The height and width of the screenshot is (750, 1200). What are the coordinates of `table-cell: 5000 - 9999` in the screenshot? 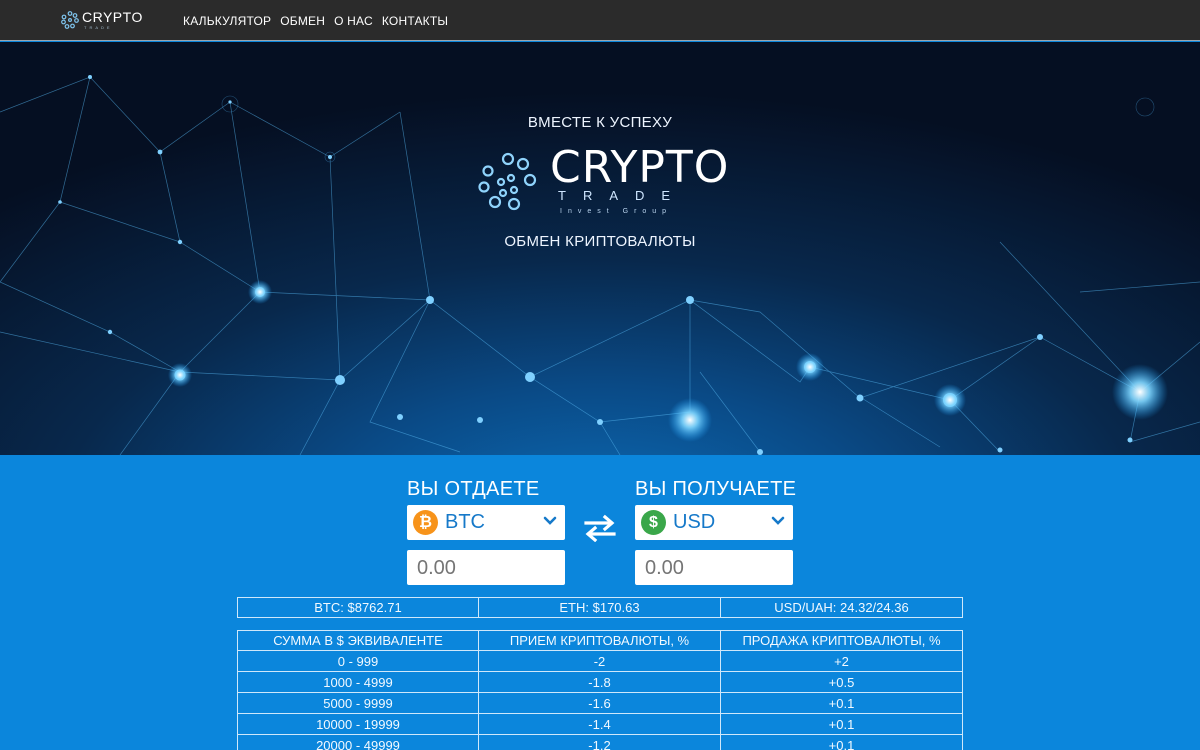 It's located at (358, 703).